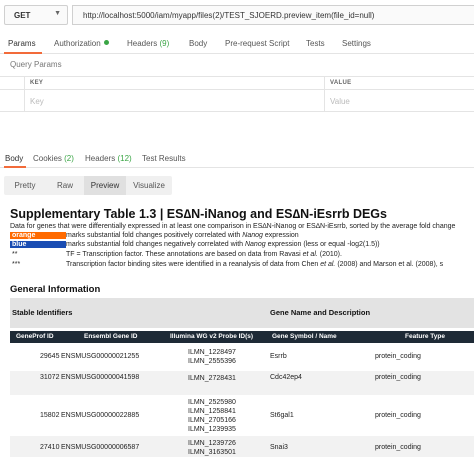 The height and width of the screenshot is (457, 474). I want to click on query-param-row, so click(237, 101).